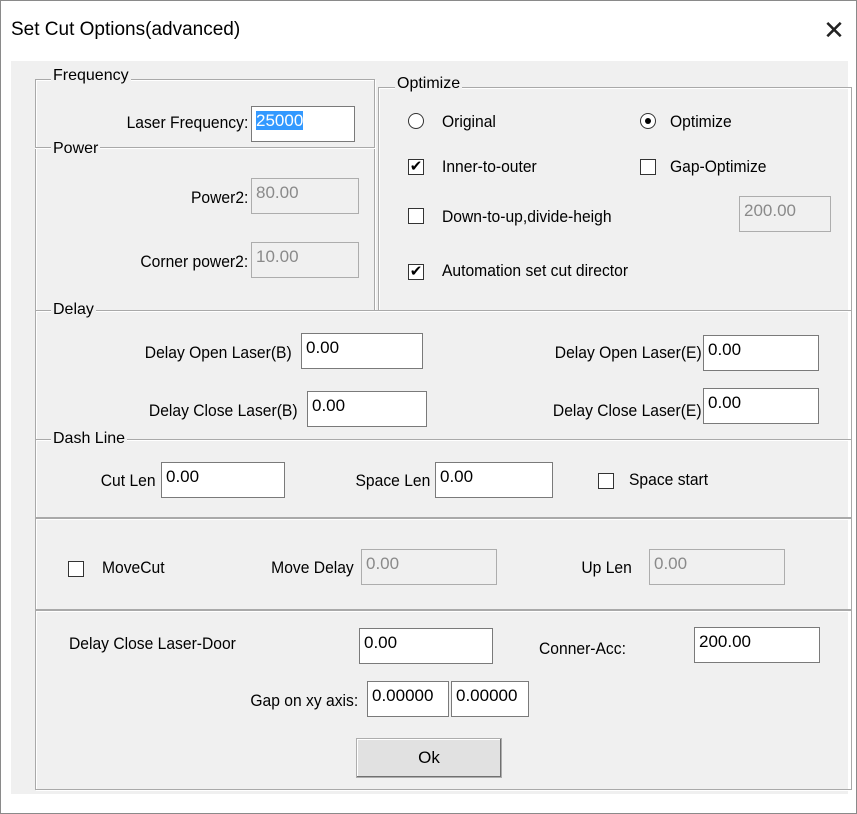  I want to click on space-len-label: Space Len, so click(392, 480).